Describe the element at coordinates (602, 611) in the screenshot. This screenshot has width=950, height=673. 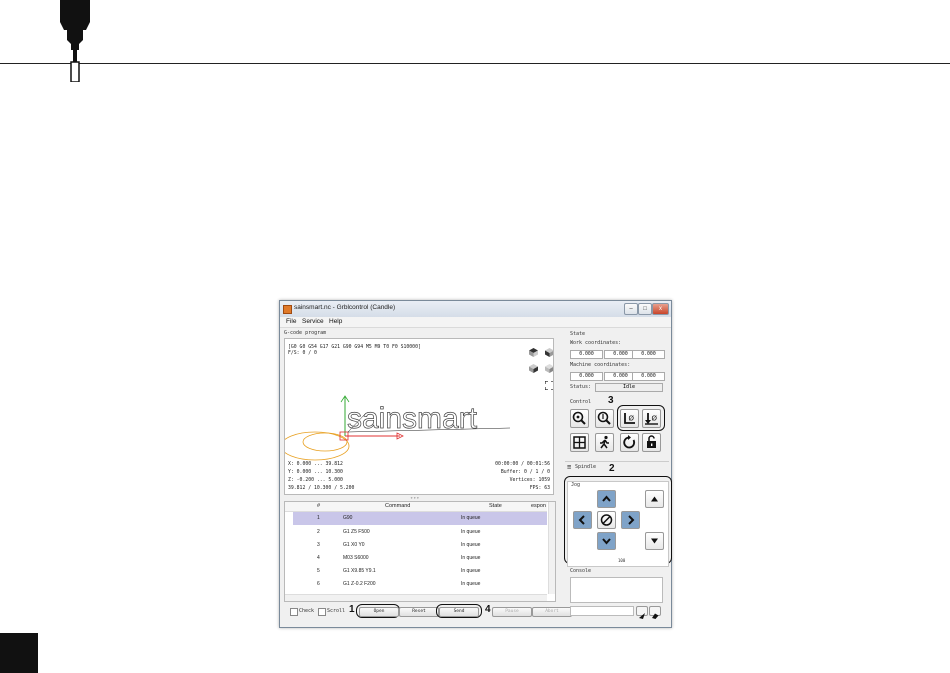
I see `console-input` at that location.